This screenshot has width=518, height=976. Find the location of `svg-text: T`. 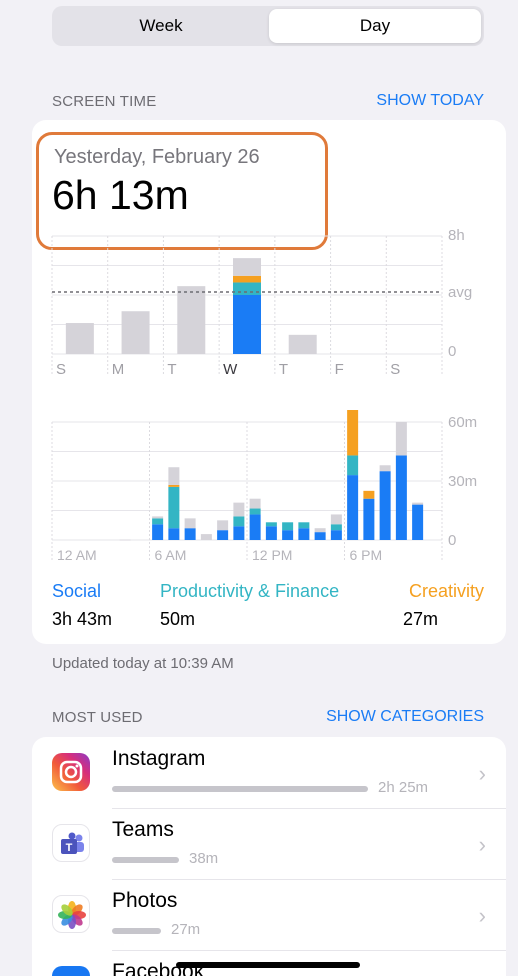

svg-text: T is located at coordinates (69, 848).